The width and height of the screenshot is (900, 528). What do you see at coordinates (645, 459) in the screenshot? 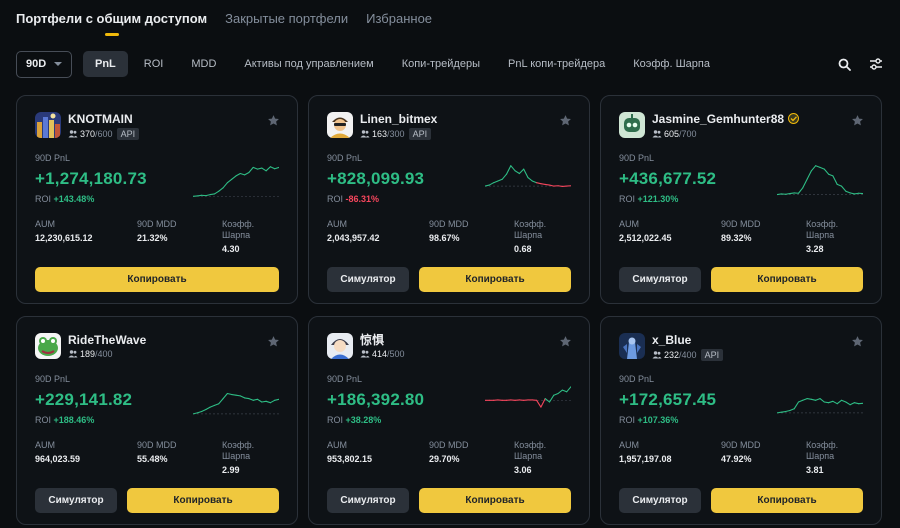
I see `aum-value: 1,957,197.08` at bounding box center [645, 459].